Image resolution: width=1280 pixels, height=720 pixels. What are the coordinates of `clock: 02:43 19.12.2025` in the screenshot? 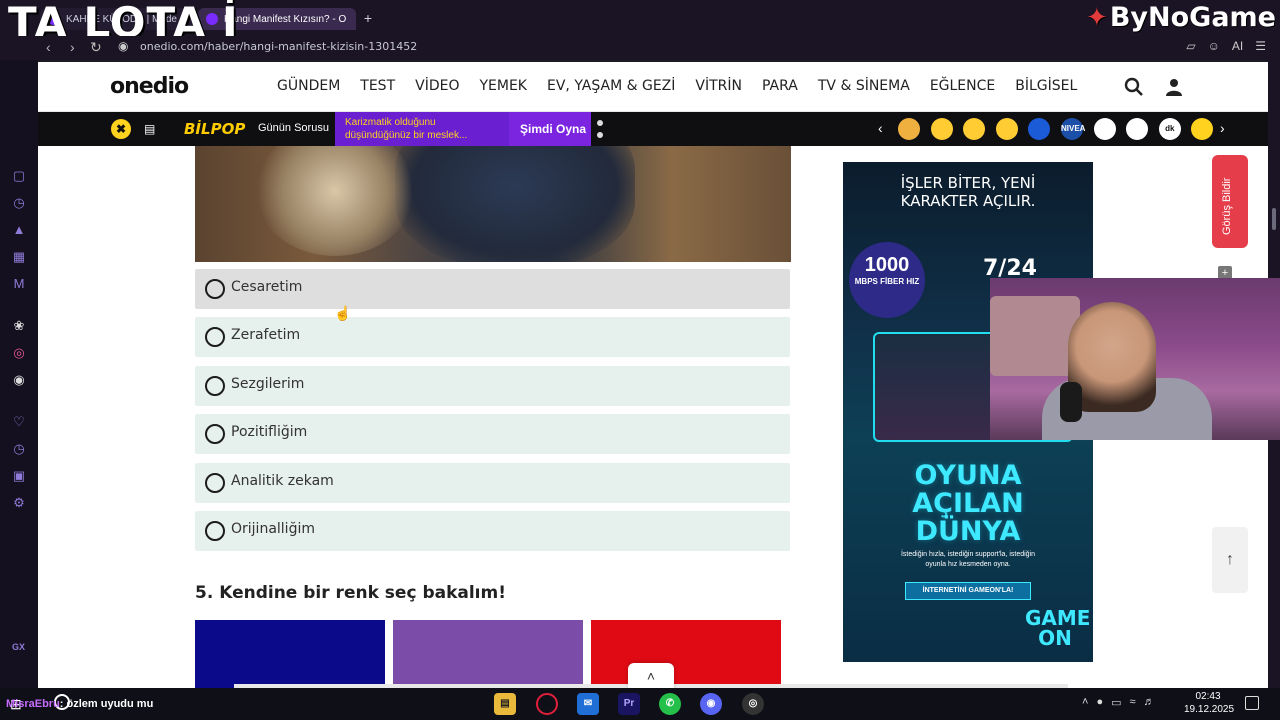 It's located at (1209, 703).